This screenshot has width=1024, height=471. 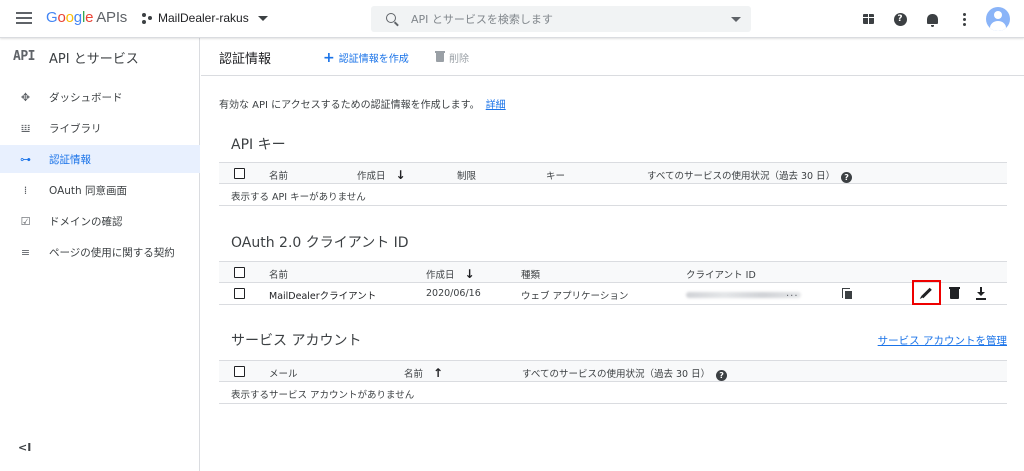 I want to click on top-actions: ?, so click(x=929, y=19).